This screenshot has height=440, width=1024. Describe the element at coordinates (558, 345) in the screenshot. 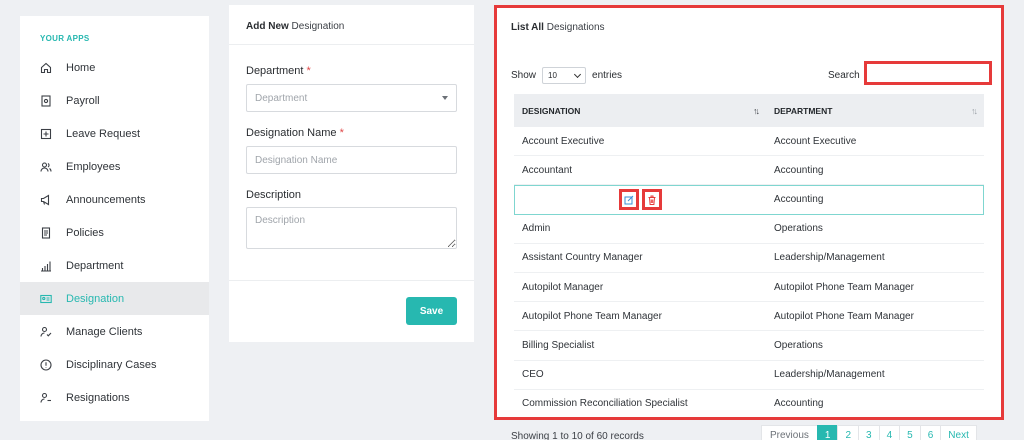

I see `cell-designation: Billing Specialist` at that location.